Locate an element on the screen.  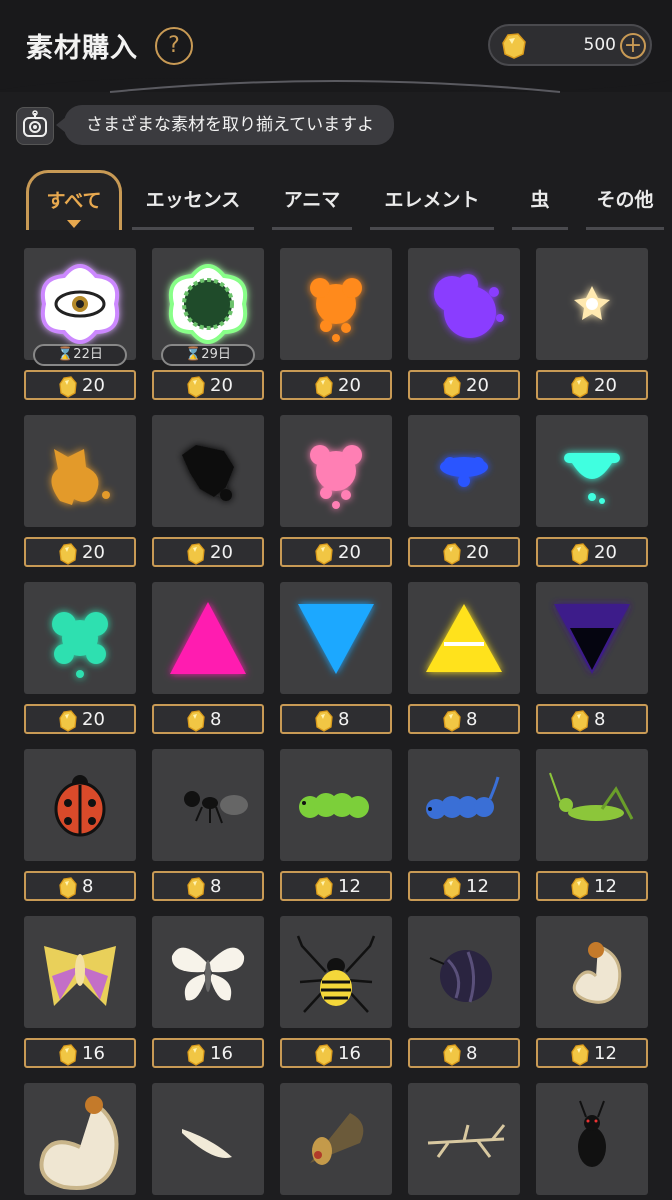
add-coins-button: + is located at coordinates (633, 46).